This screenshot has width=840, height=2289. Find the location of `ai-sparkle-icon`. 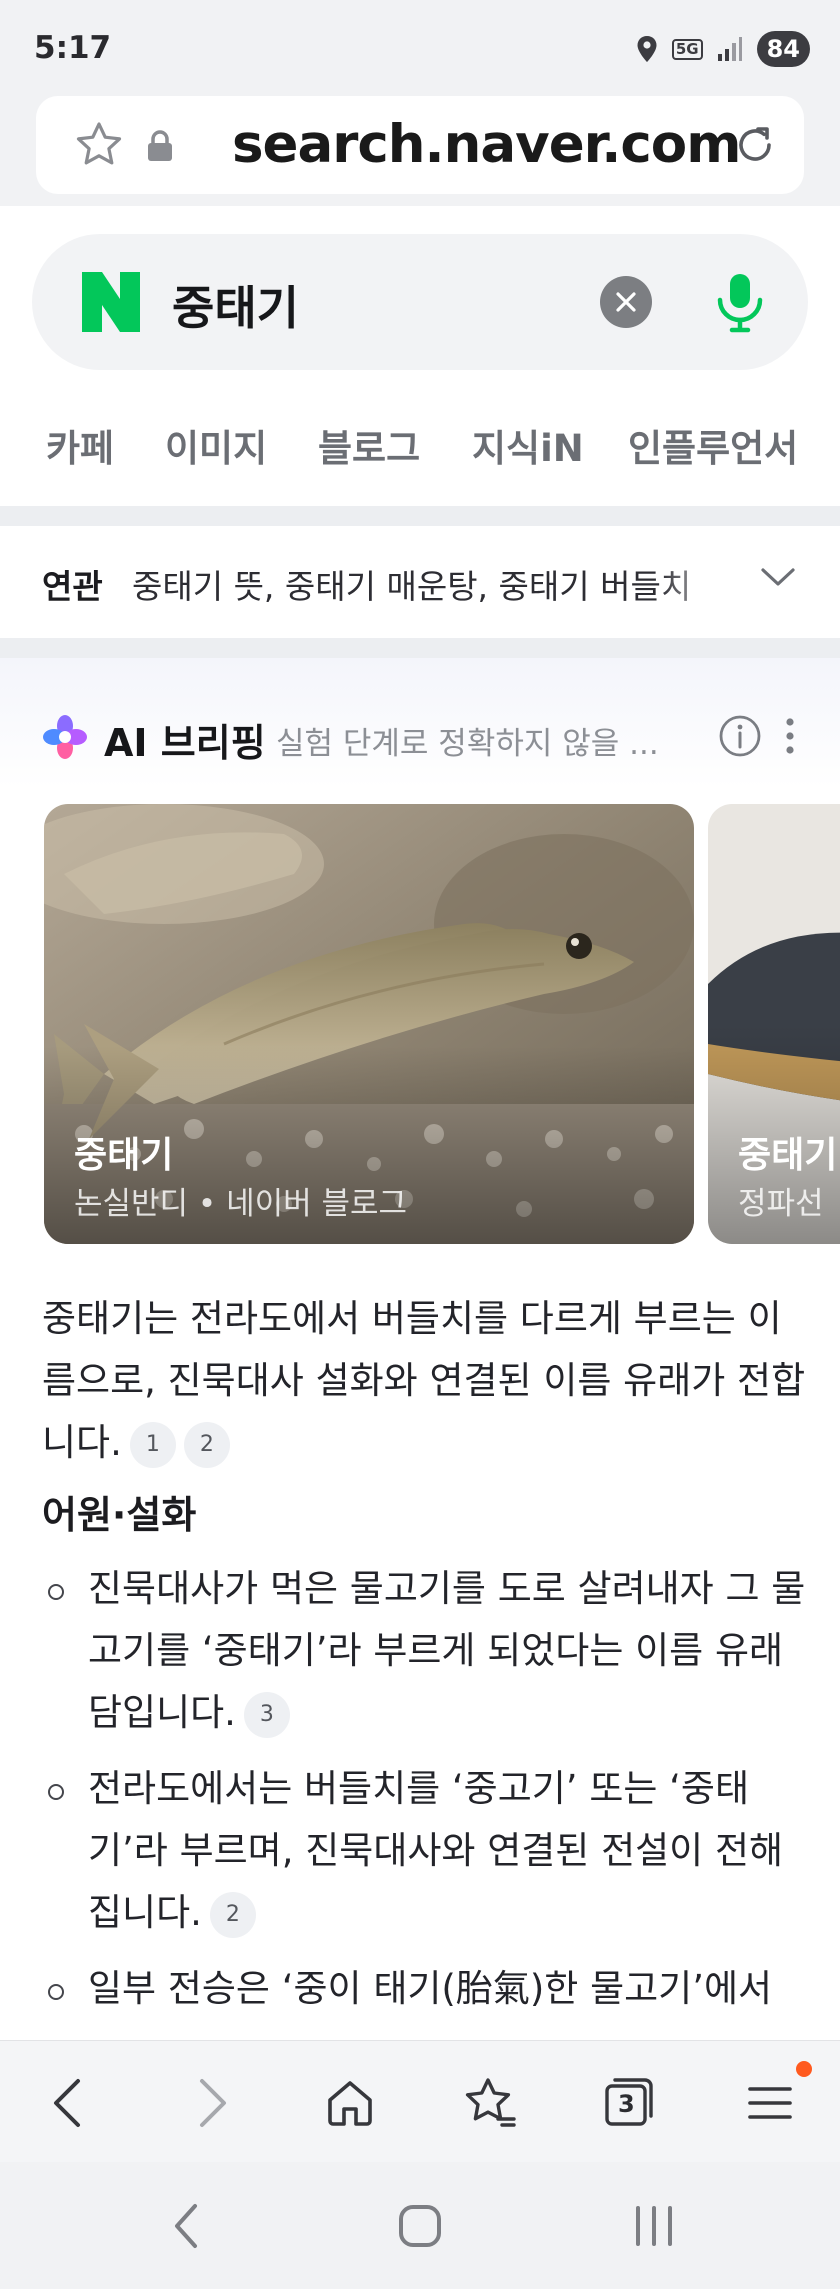

ai-sparkle-icon is located at coordinates (65, 737).